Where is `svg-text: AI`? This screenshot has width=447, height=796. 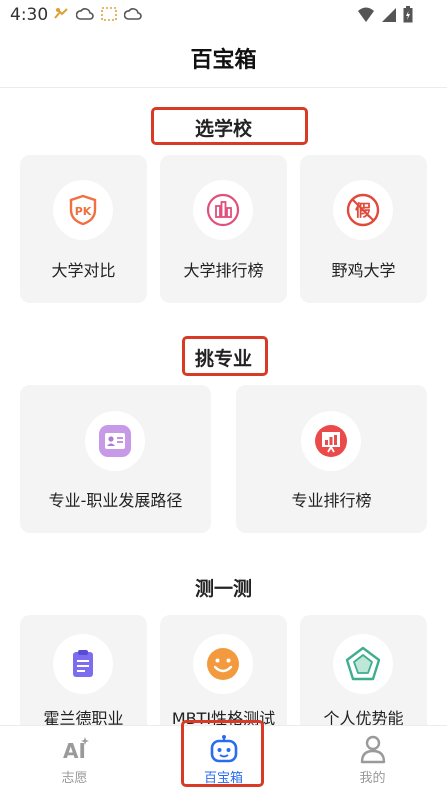
svg-text: AI is located at coordinates (74, 751).